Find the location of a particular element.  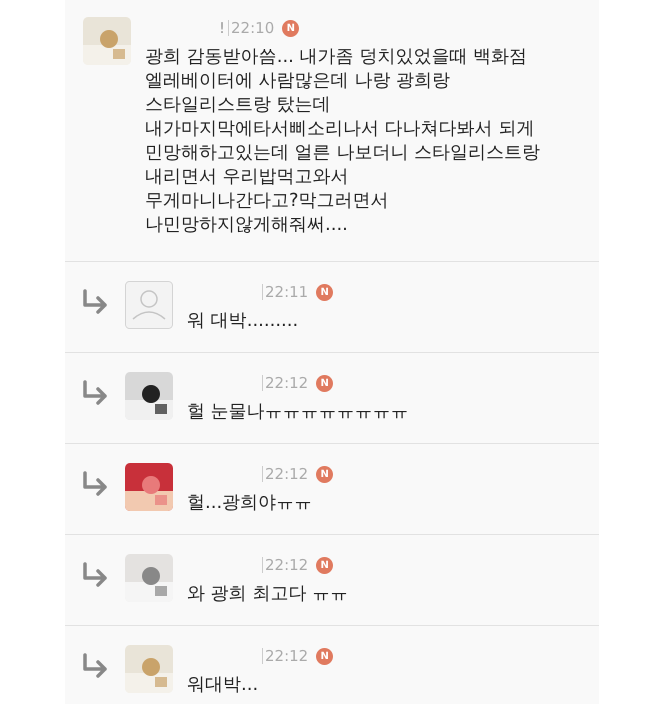

comment-time: 22:11 is located at coordinates (286, 292).